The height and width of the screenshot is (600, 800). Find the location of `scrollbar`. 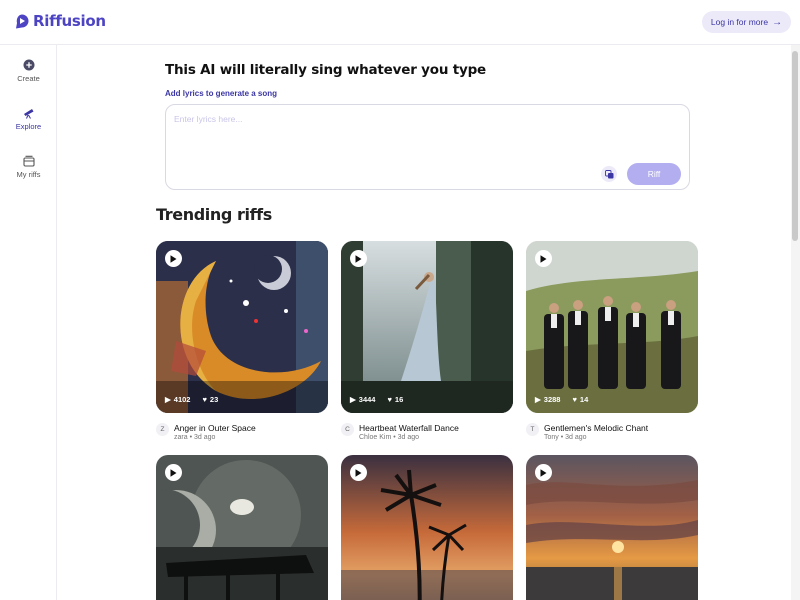

scrollbar is located at coordinates (795, 322).